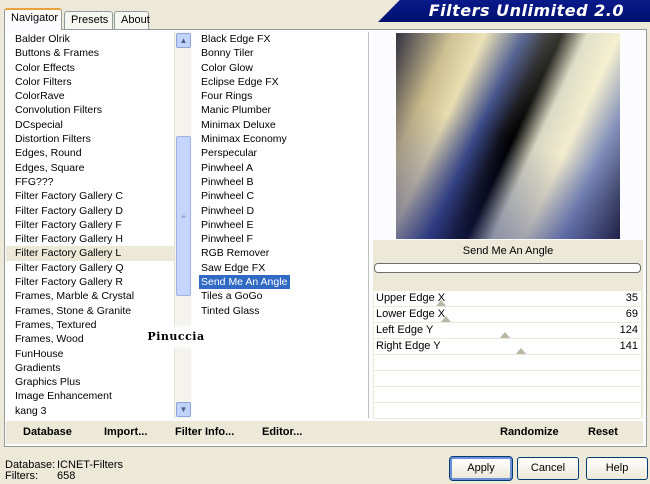 Image resolution: width=650 pixels, height=484 pixels. Describe the element at coordinates (507, 268) in the screenshot. I see `progress-bar` at that location.